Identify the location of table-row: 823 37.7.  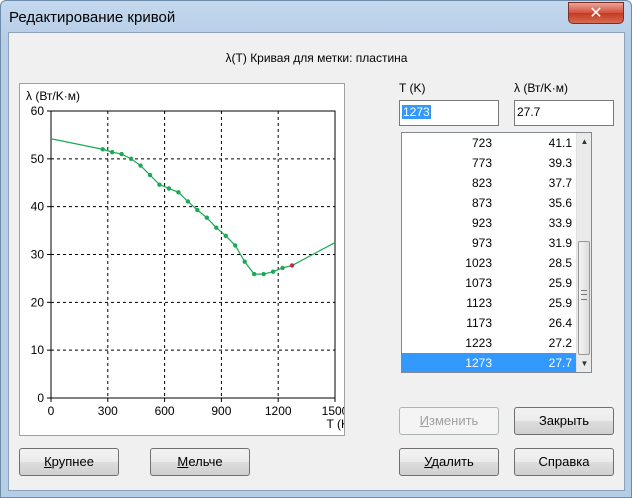
(489, 183).